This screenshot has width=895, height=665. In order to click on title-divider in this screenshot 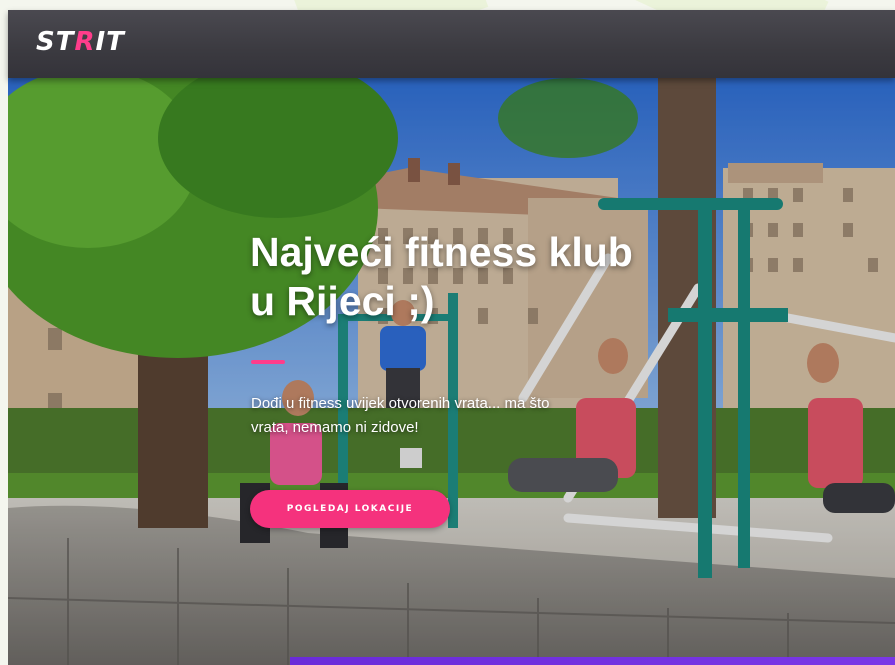, I will do `click(268, 362)`.